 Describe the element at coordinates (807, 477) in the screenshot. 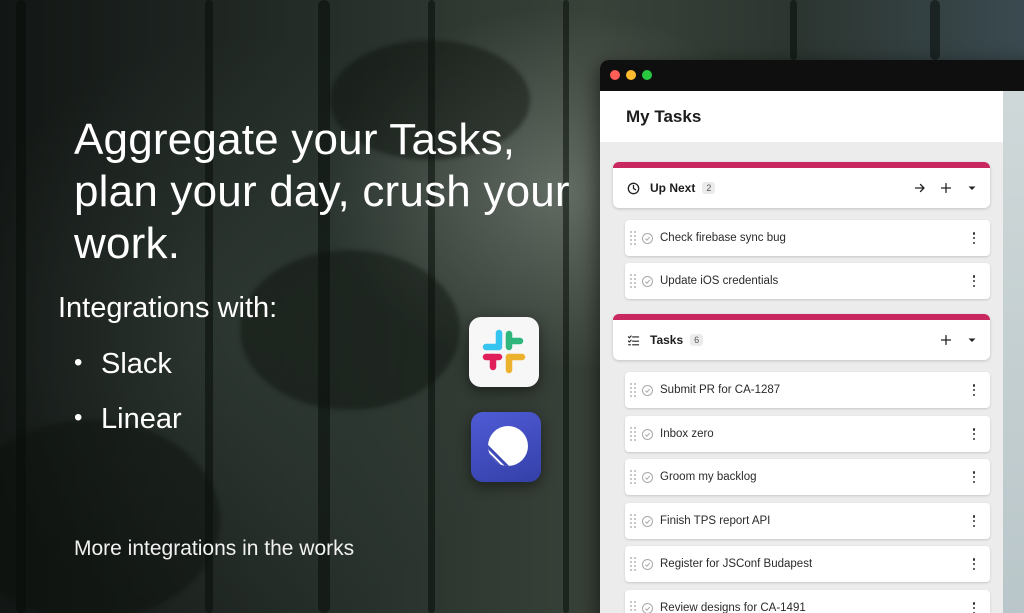

I see `task-card: Groom my backlog` at that location.